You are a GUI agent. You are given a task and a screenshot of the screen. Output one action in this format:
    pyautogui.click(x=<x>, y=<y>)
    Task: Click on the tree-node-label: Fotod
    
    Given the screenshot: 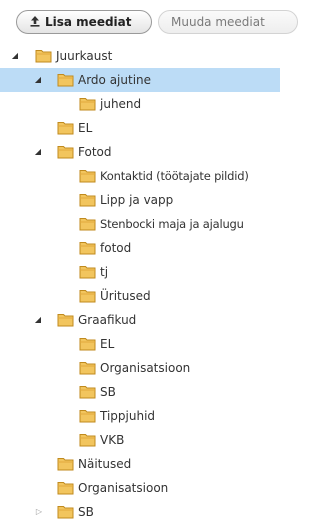 What is the action you would take?
    pyautogui.click(x=95, y=152)
    